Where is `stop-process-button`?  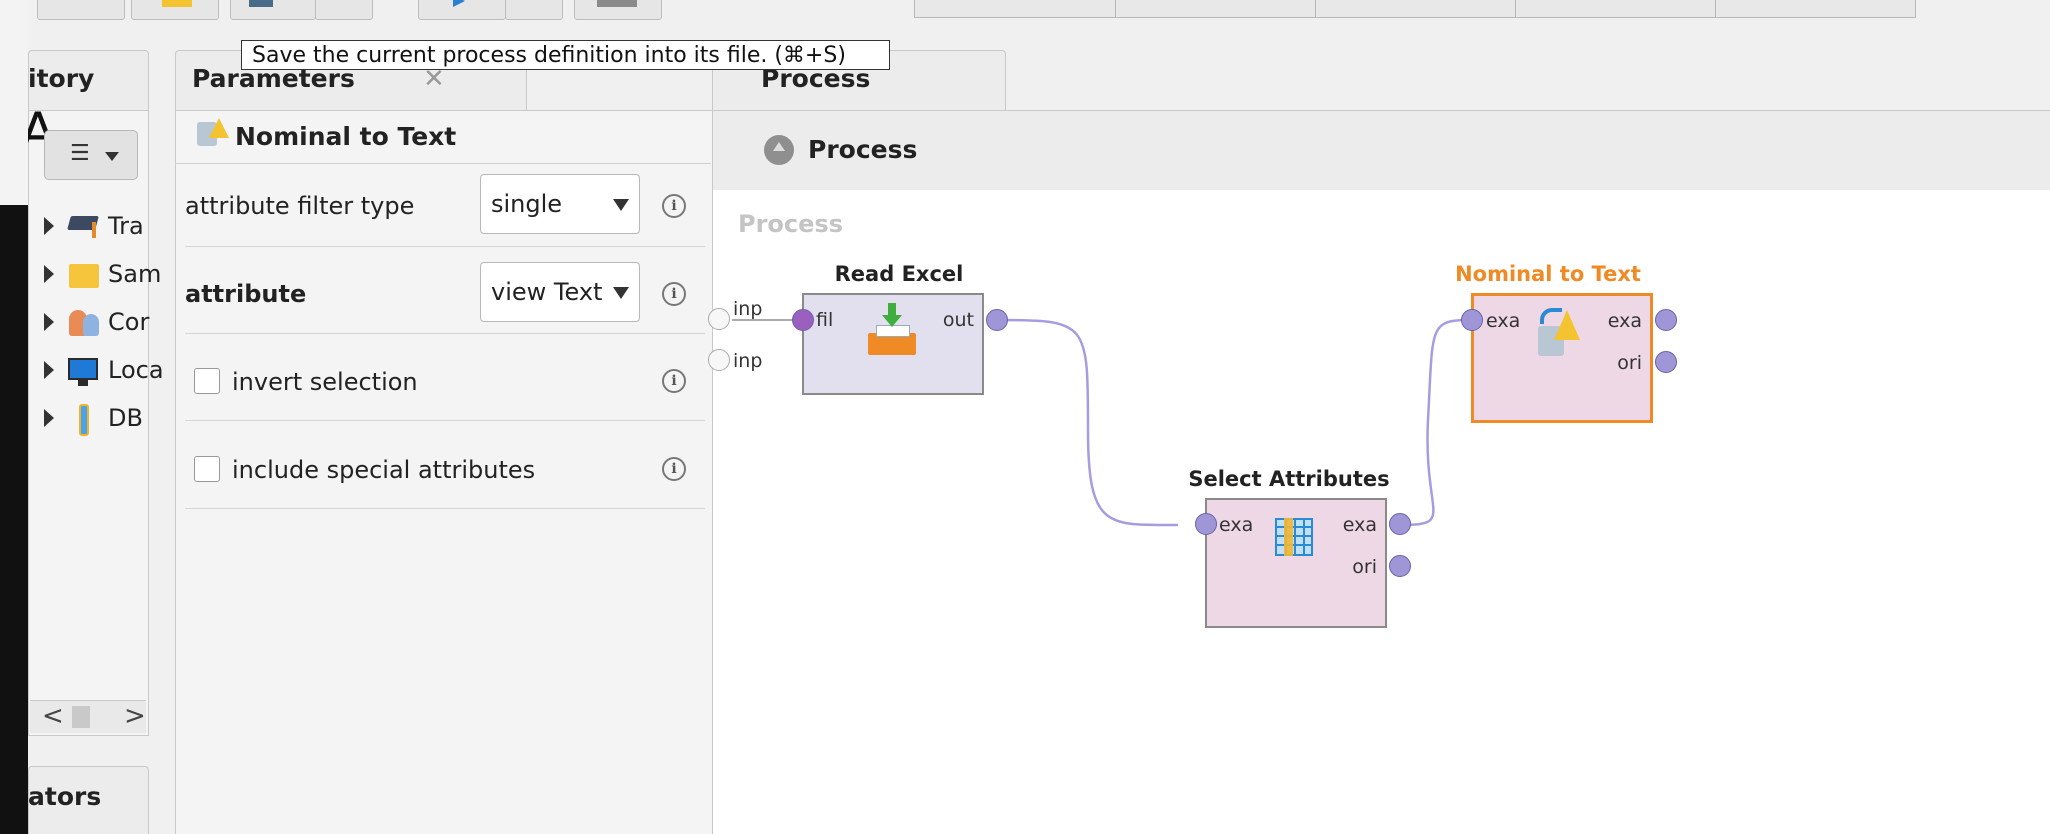 stop-process-button is located at coordinates (618, 10).